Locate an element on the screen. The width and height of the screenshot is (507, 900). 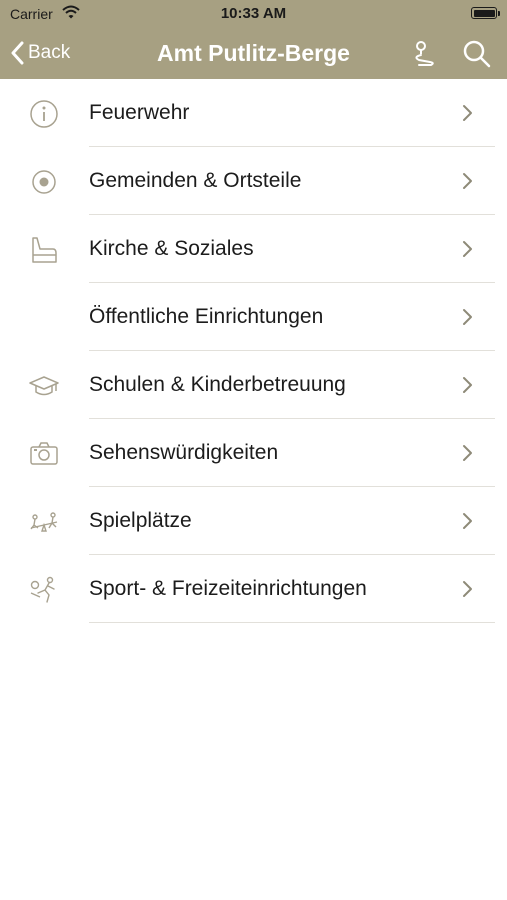
status-time: 10:33 AM is located at coordinates (253, 13).